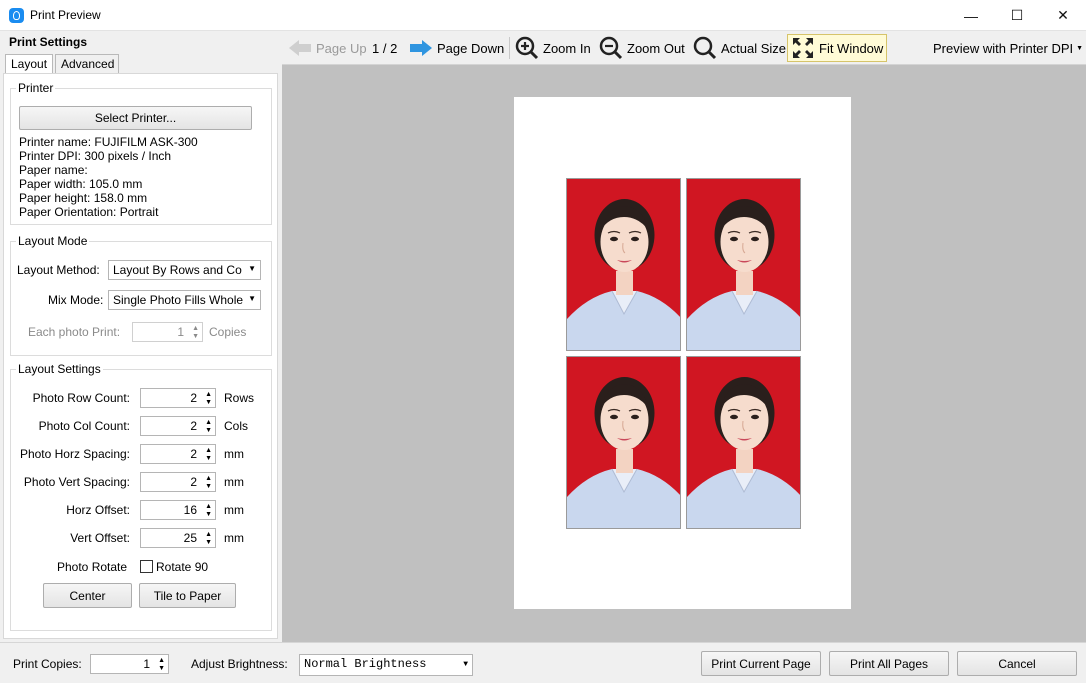 This screenshot has width=1086, height=683. Describe the element at coordinates (527, 48) in the screenshot. I see `zoom-in-icon` at that location.